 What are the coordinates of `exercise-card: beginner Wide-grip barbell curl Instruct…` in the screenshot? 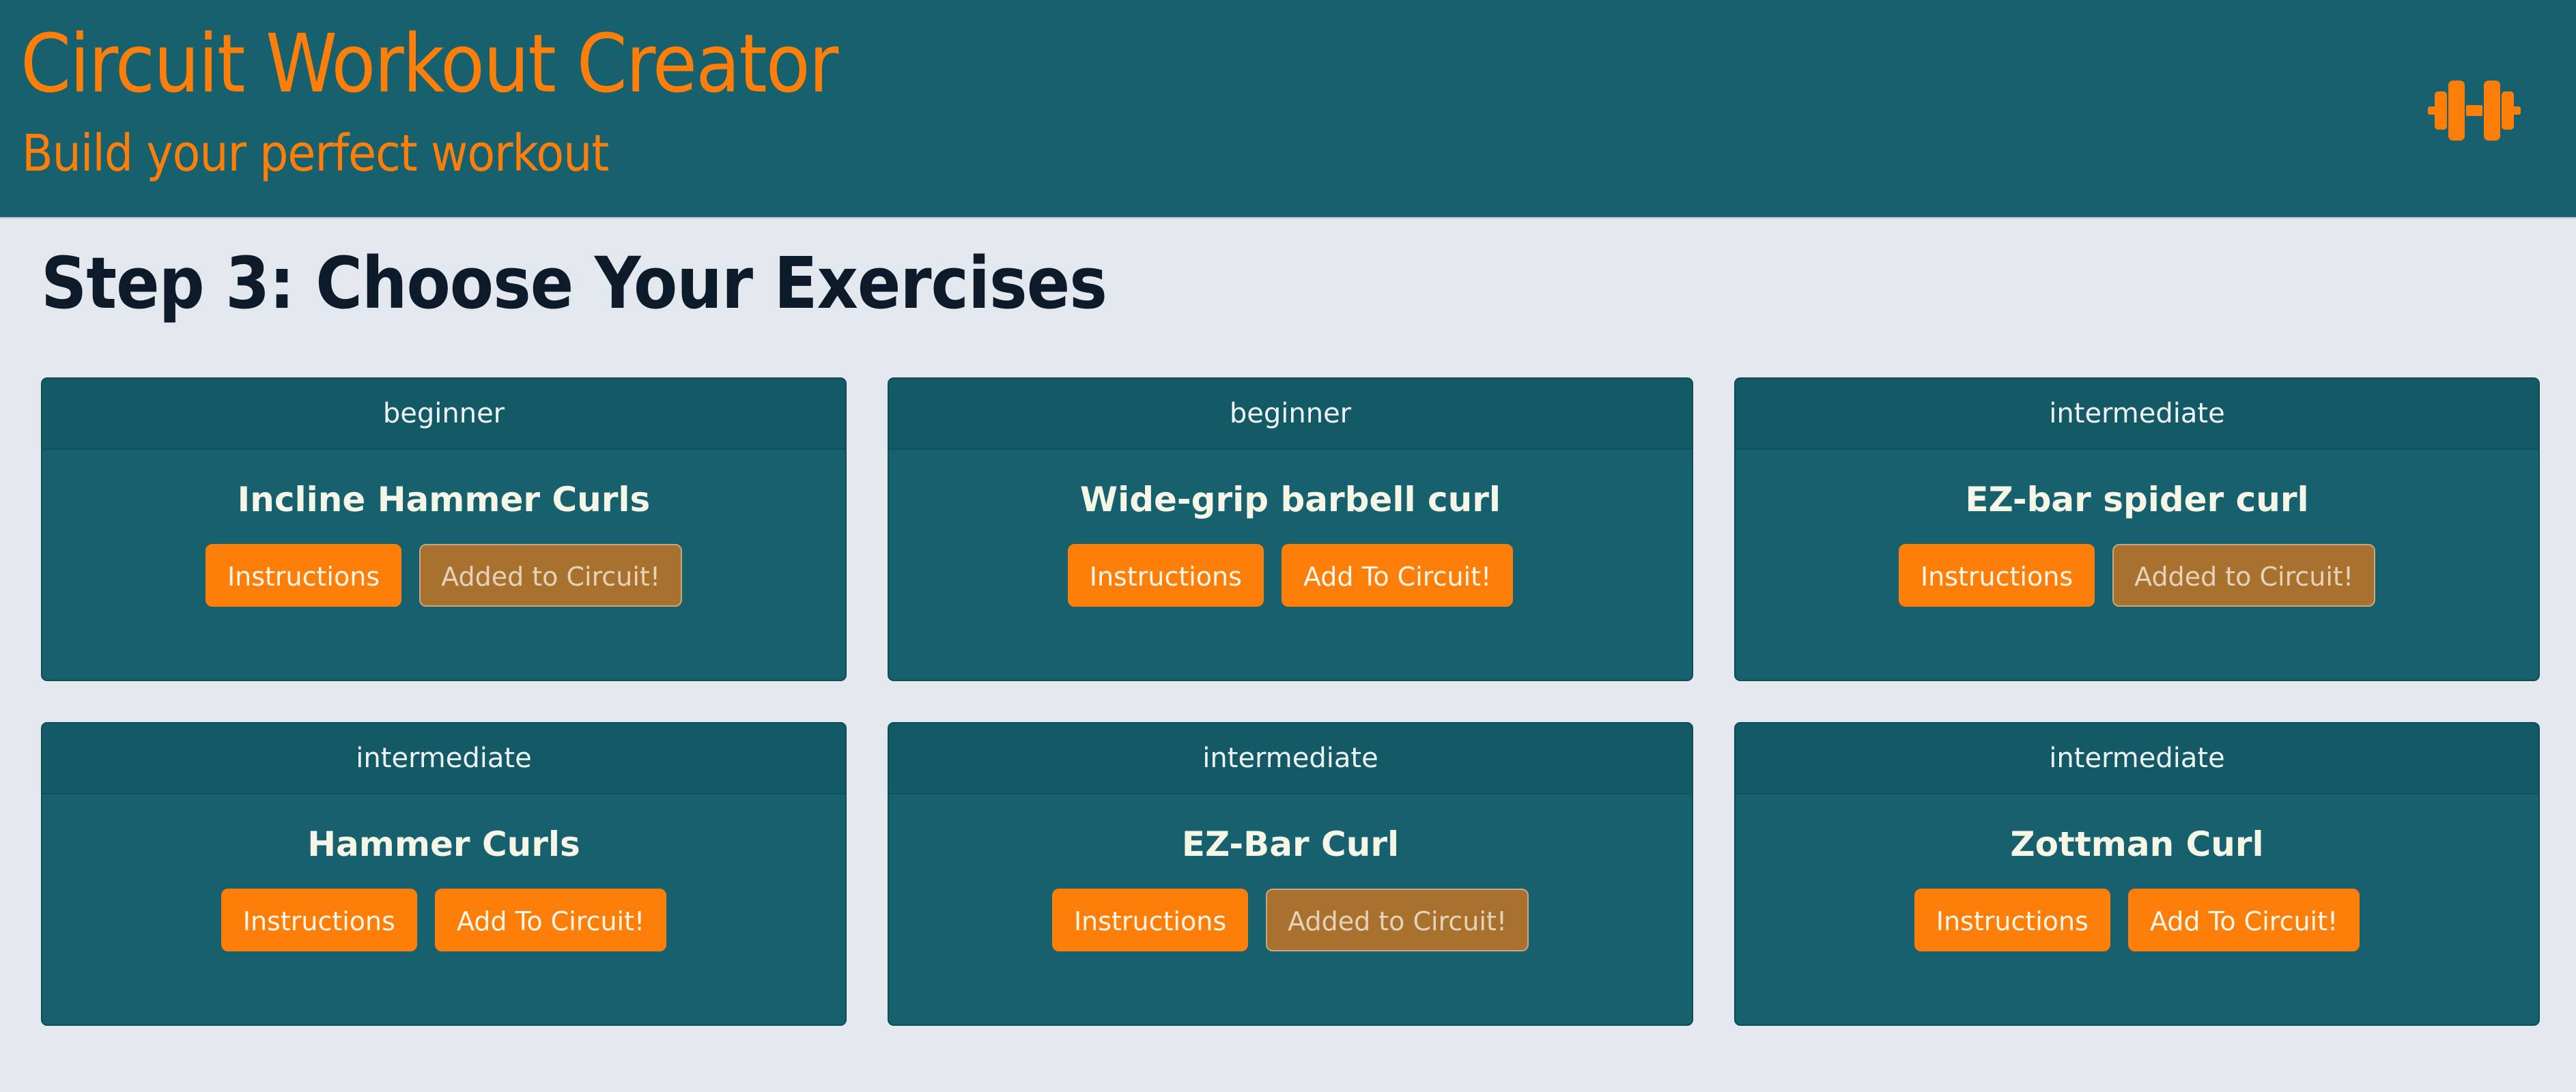 It's located at (1290, 529).